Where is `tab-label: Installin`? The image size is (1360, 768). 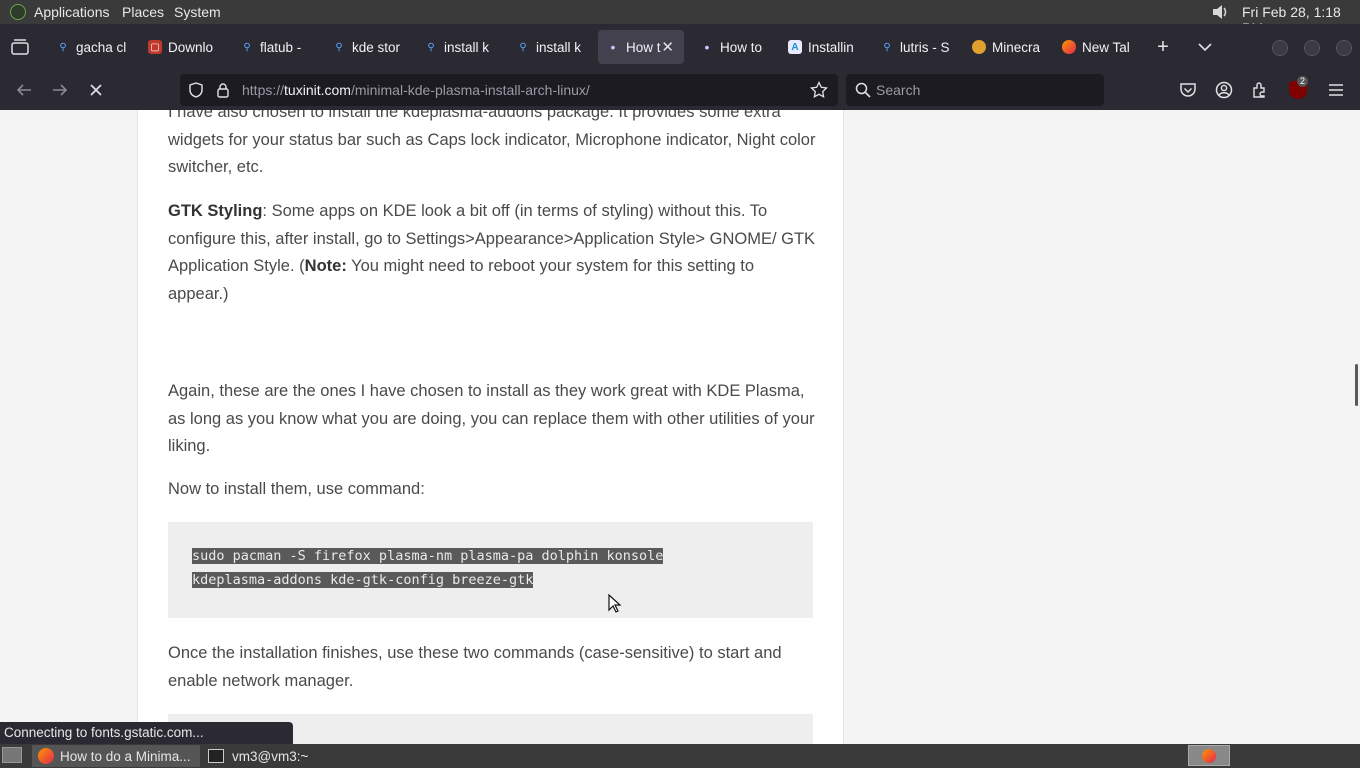 tab-label: Installin is located at coordinates (831, 47).